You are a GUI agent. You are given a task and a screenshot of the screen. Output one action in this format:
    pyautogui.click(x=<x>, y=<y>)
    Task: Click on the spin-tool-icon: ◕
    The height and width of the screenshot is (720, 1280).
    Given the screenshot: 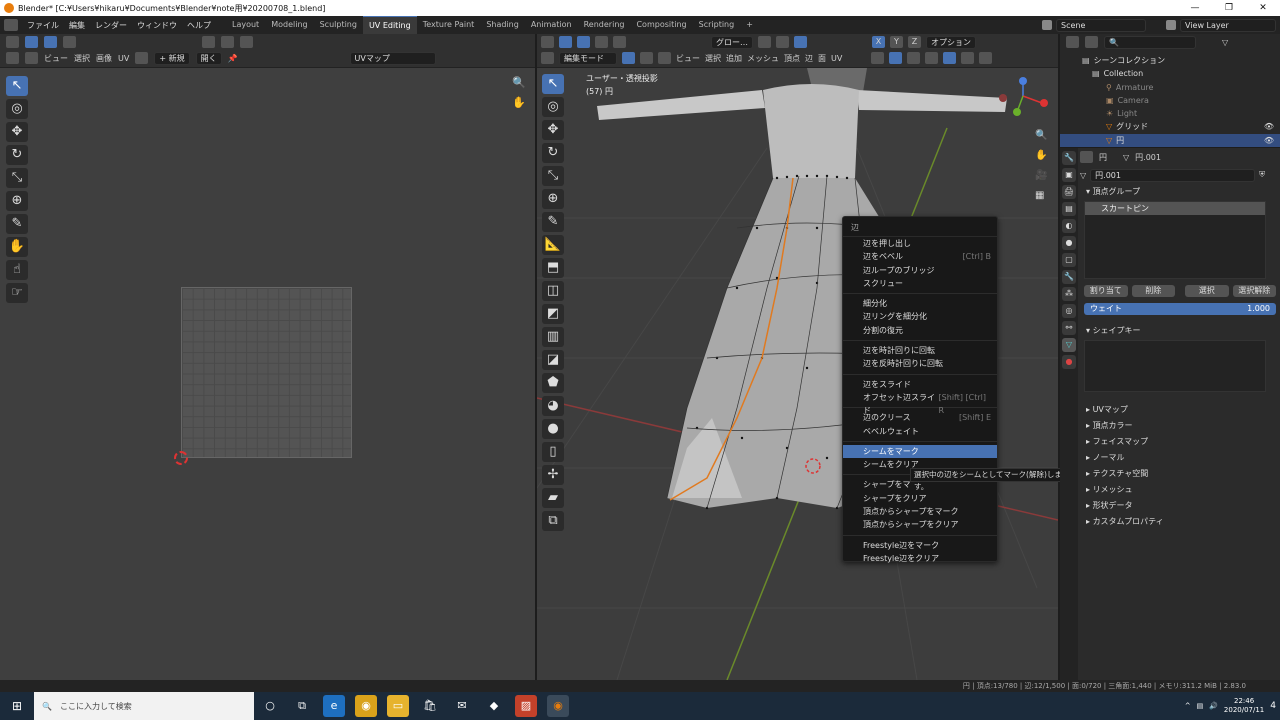 What is the action you would take?
    pyautogui.click(x=553, y=406)
    